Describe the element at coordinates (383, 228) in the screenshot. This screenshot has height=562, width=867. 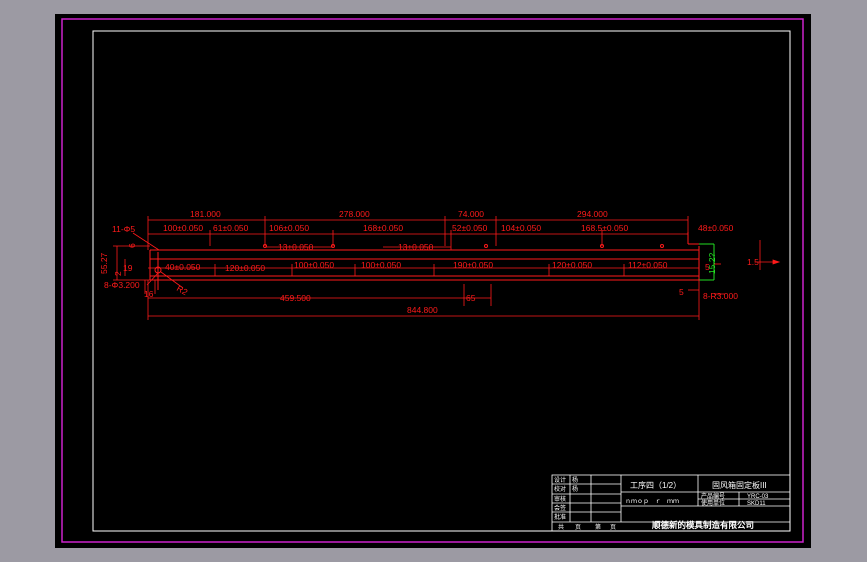
I see `dim-168: 168±0.050` at that location.